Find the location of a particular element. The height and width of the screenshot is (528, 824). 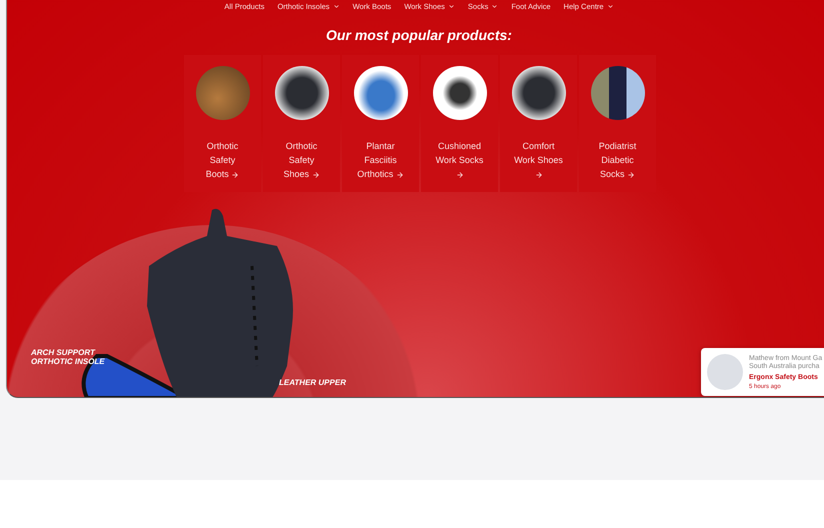

product-card: Plantar Fasciitis Orthotics is located at coordinates (380, 123).